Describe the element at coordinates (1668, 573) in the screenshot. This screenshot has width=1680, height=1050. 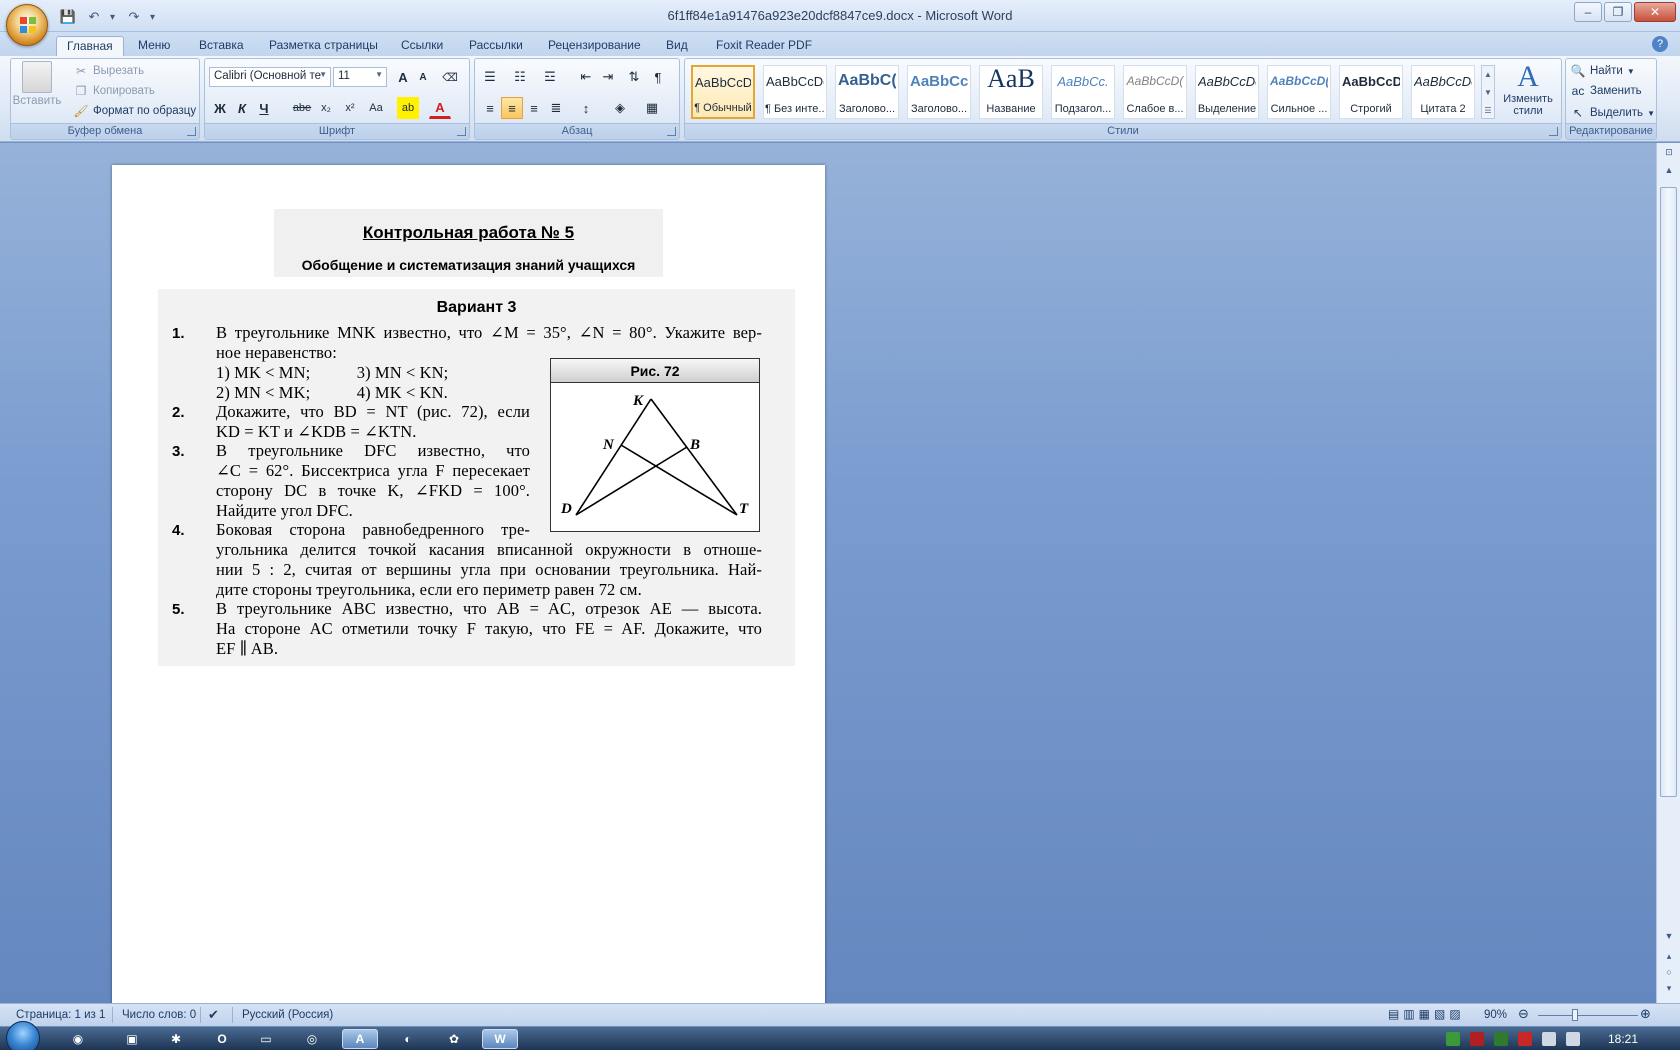
I see `vertical-scrollbar: ⊡ ▲ ▼ ▴ ○ ▾` at that location.